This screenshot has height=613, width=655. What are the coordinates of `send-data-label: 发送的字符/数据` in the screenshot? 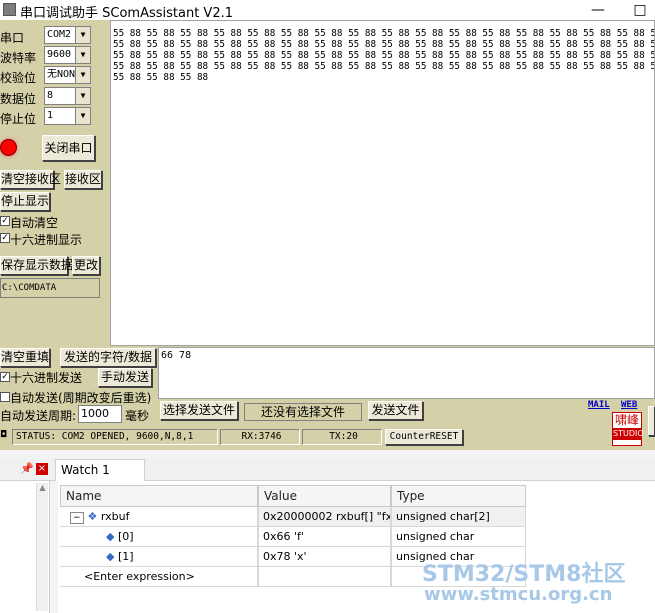 It's located at (108, 357).